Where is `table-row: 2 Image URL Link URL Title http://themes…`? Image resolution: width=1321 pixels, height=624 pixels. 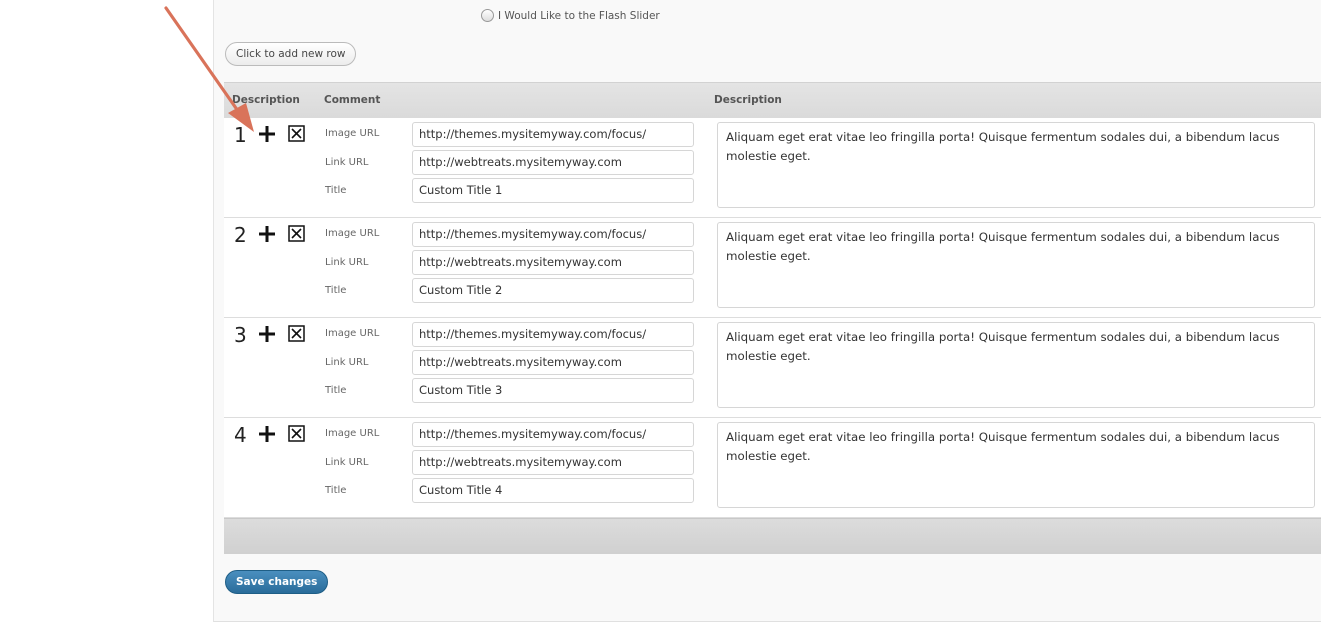
table-row: 2 Image URL Link URL Title http://themes… is located at coordinates (772, 268).